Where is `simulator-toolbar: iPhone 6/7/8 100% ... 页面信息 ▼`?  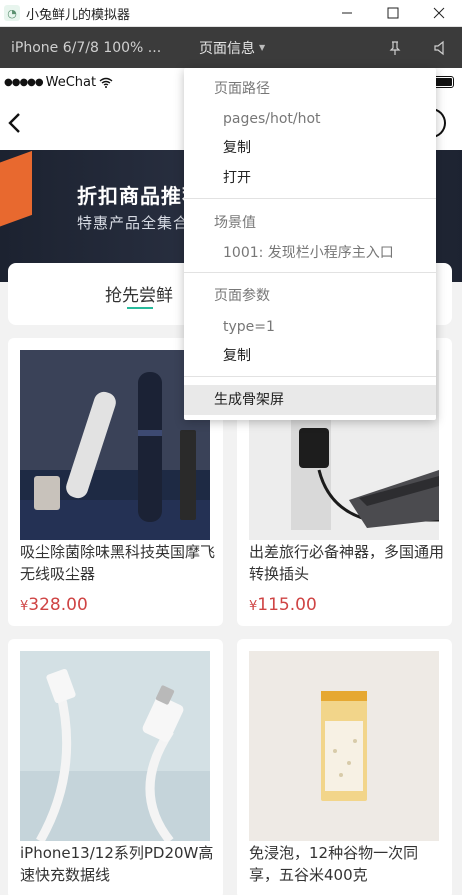 simulator-toolbar: iPhone 6/7/8 100% ... 页面信息 ▼ is located at coordinates (231, 47).